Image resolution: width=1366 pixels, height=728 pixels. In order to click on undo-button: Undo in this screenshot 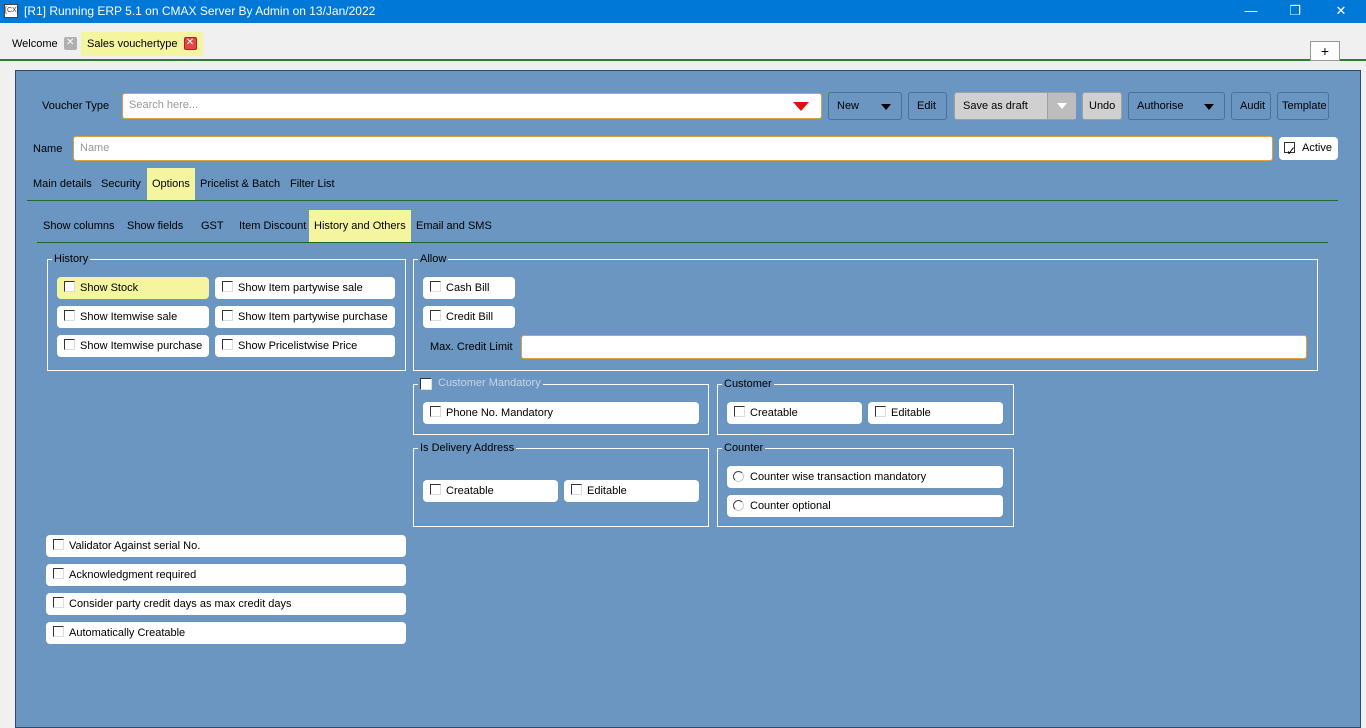, I will do `click(1102, 106)`.